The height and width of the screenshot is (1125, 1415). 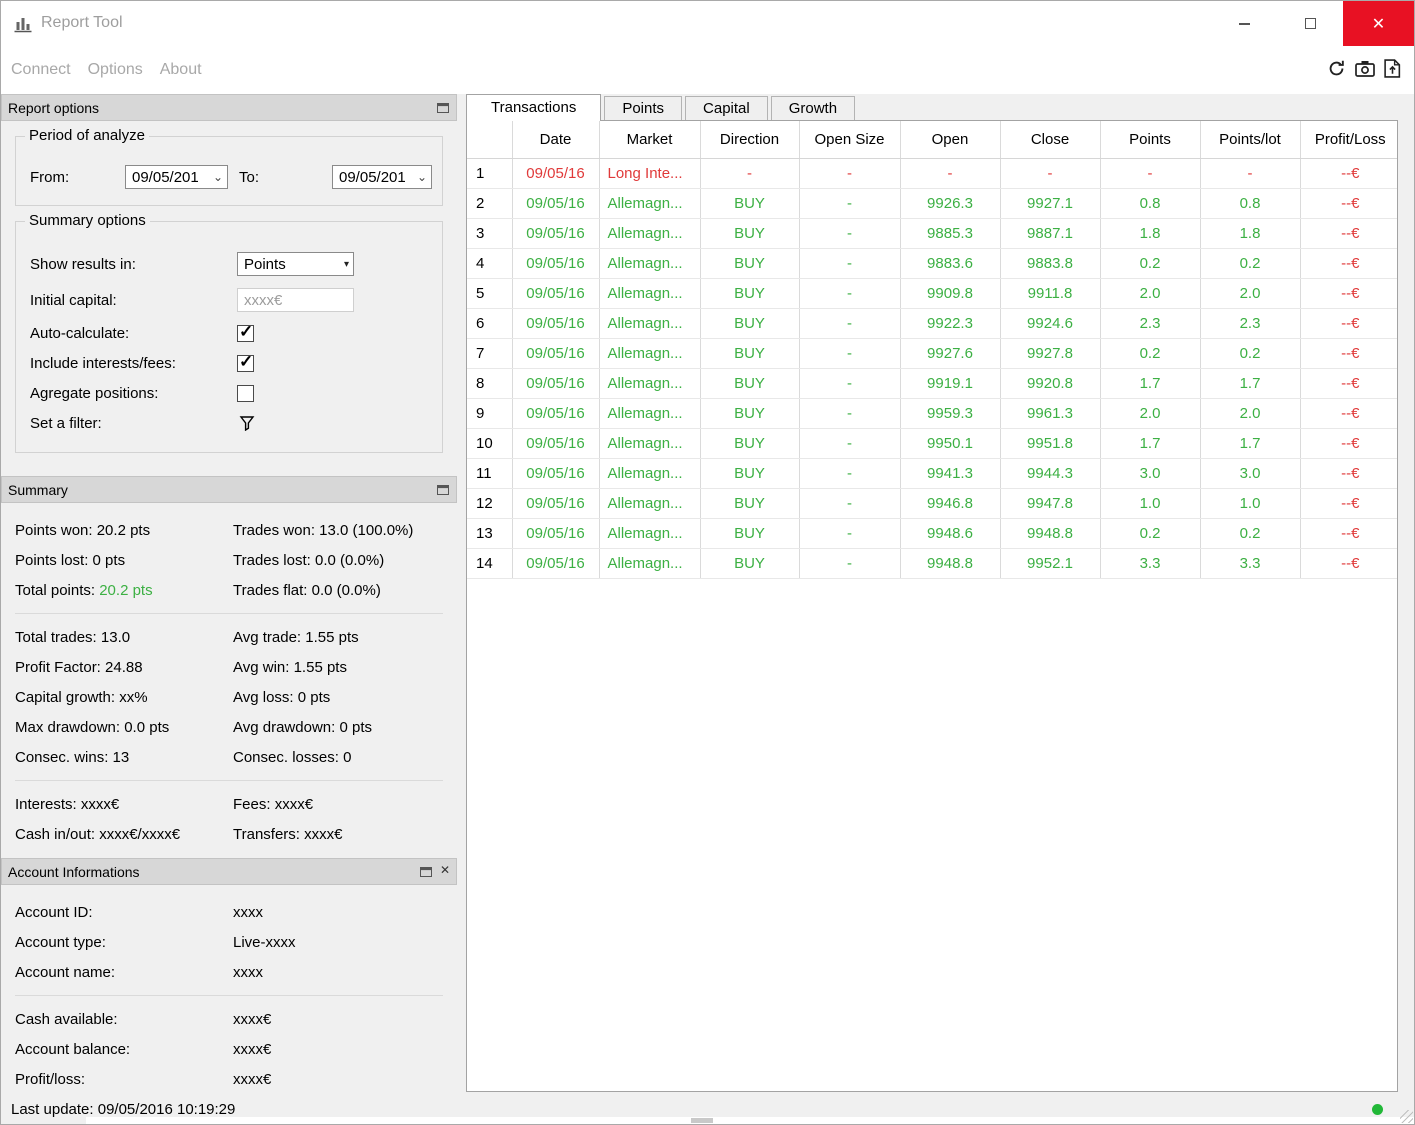 What do you see at coordinates (124, 757) in the screenshot?
I see `summary-stat: Consec. wins: 13` at bounding box center [124, 757].